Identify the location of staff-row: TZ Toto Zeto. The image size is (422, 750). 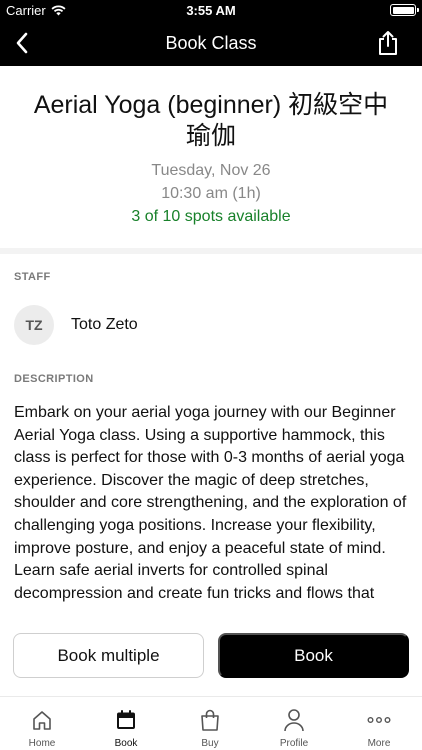
(76, 325).